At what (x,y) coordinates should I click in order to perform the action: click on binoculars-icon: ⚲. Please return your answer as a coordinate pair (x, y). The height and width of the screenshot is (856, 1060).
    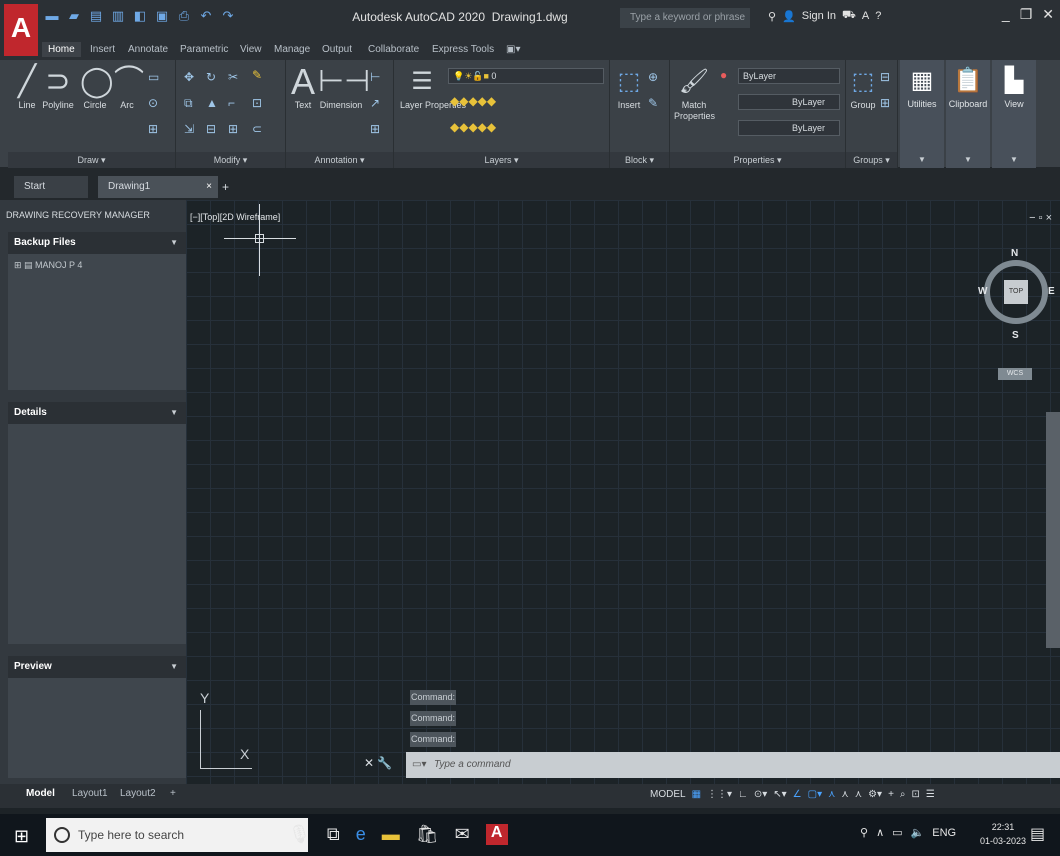
    Looking at the image, I should click on (772, 16).